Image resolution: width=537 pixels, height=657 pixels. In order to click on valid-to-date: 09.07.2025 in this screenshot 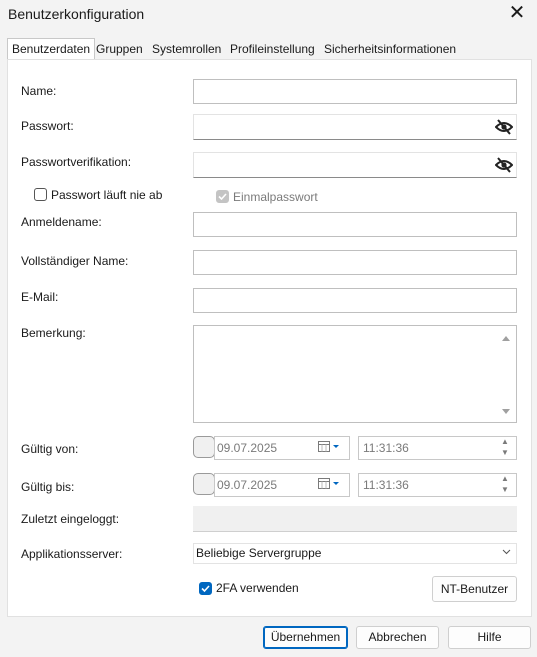, I will do `click(247, 485)`.